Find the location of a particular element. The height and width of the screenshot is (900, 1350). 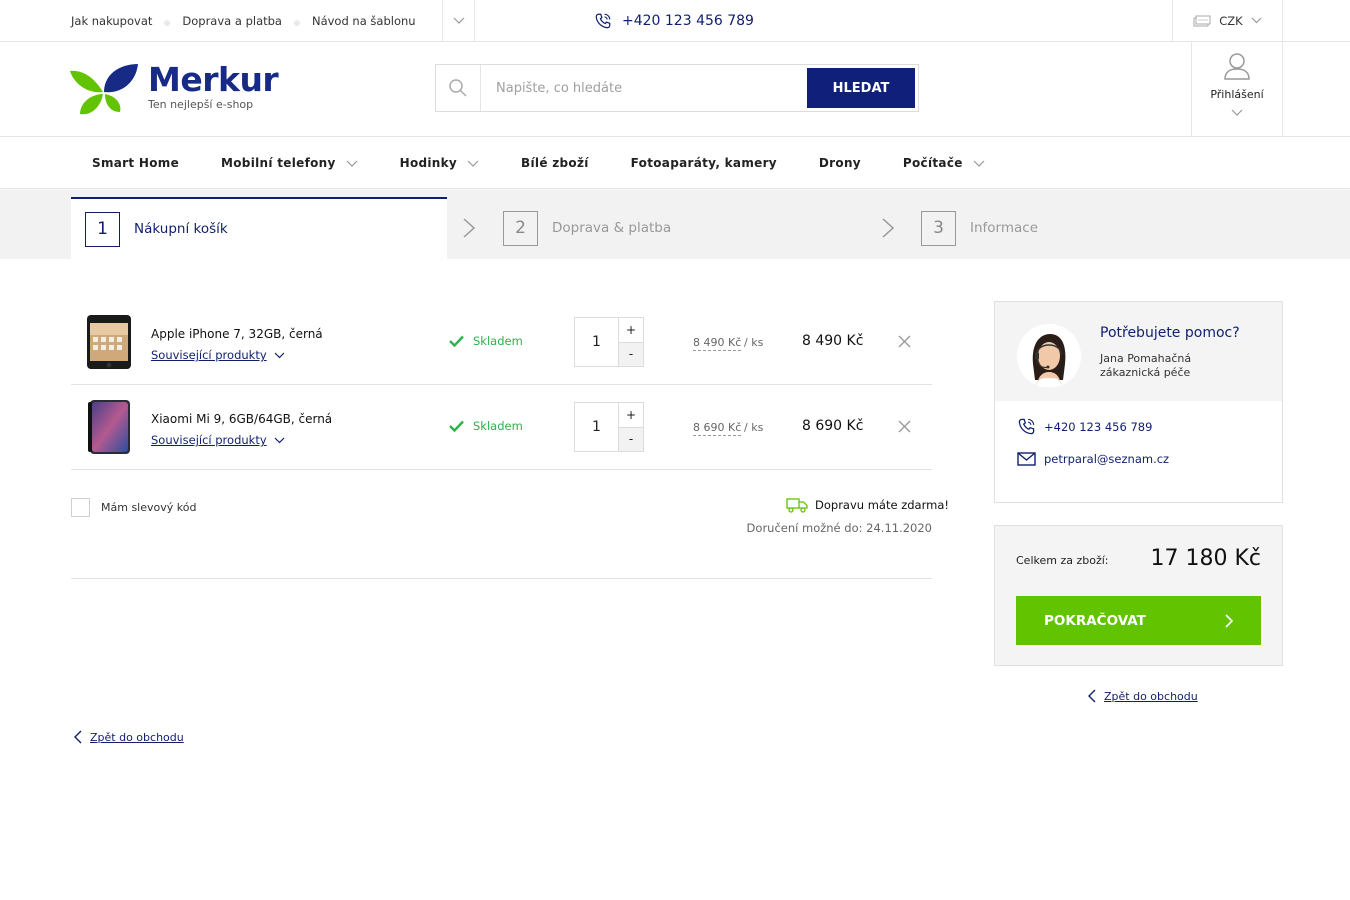

continue-button: POKRAČOVAT is located at coordinates (1138, 620).